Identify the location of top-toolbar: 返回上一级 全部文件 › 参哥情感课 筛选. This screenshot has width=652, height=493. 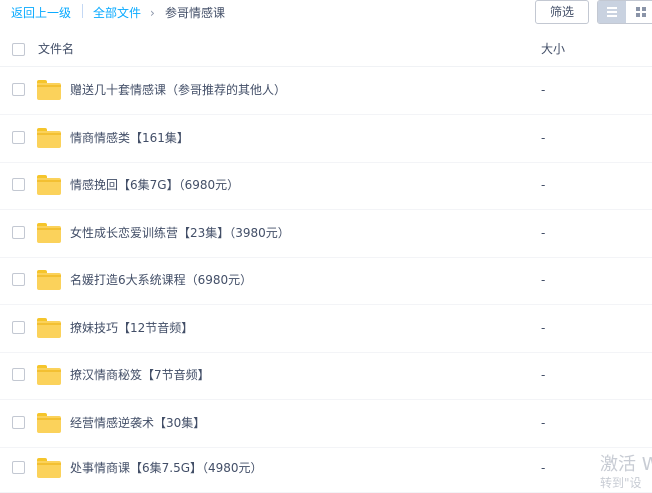
(326, 15).